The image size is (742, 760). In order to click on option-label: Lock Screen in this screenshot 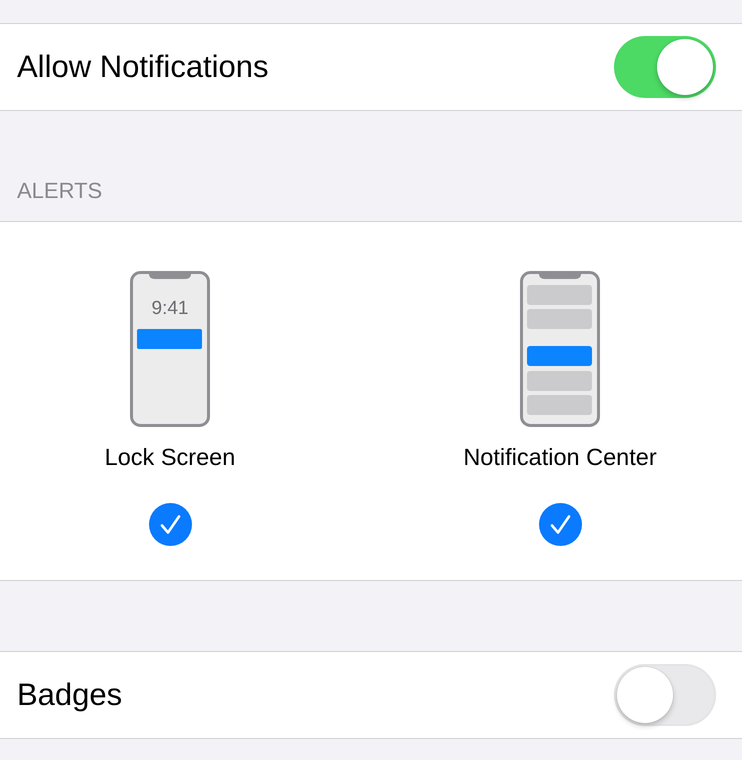, I will do `click(170, 457)`.